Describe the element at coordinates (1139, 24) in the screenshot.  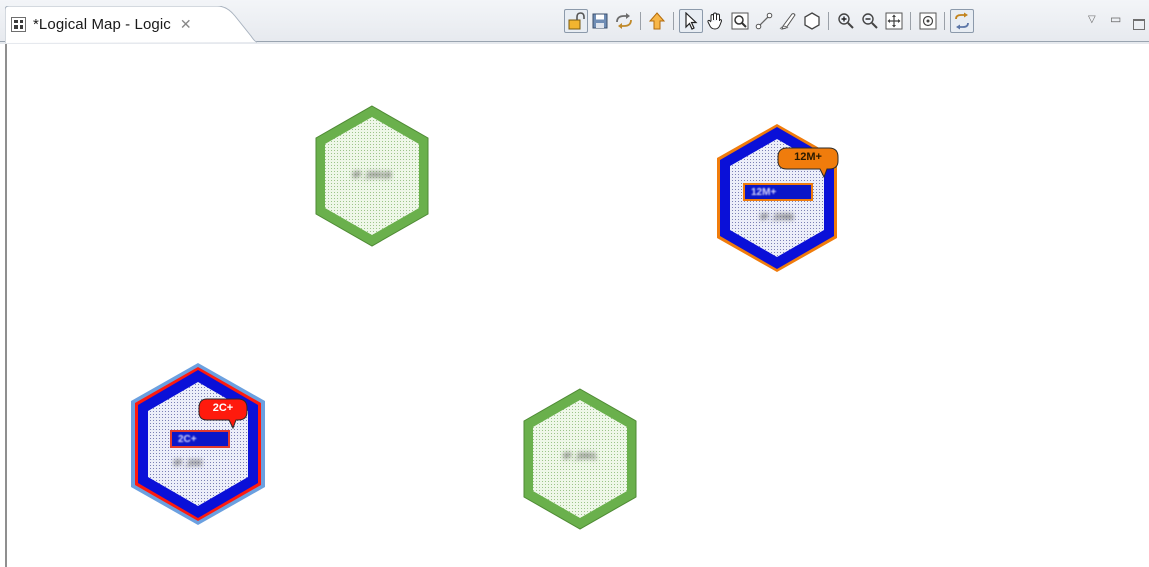
I see `maximize-icon` at that location.